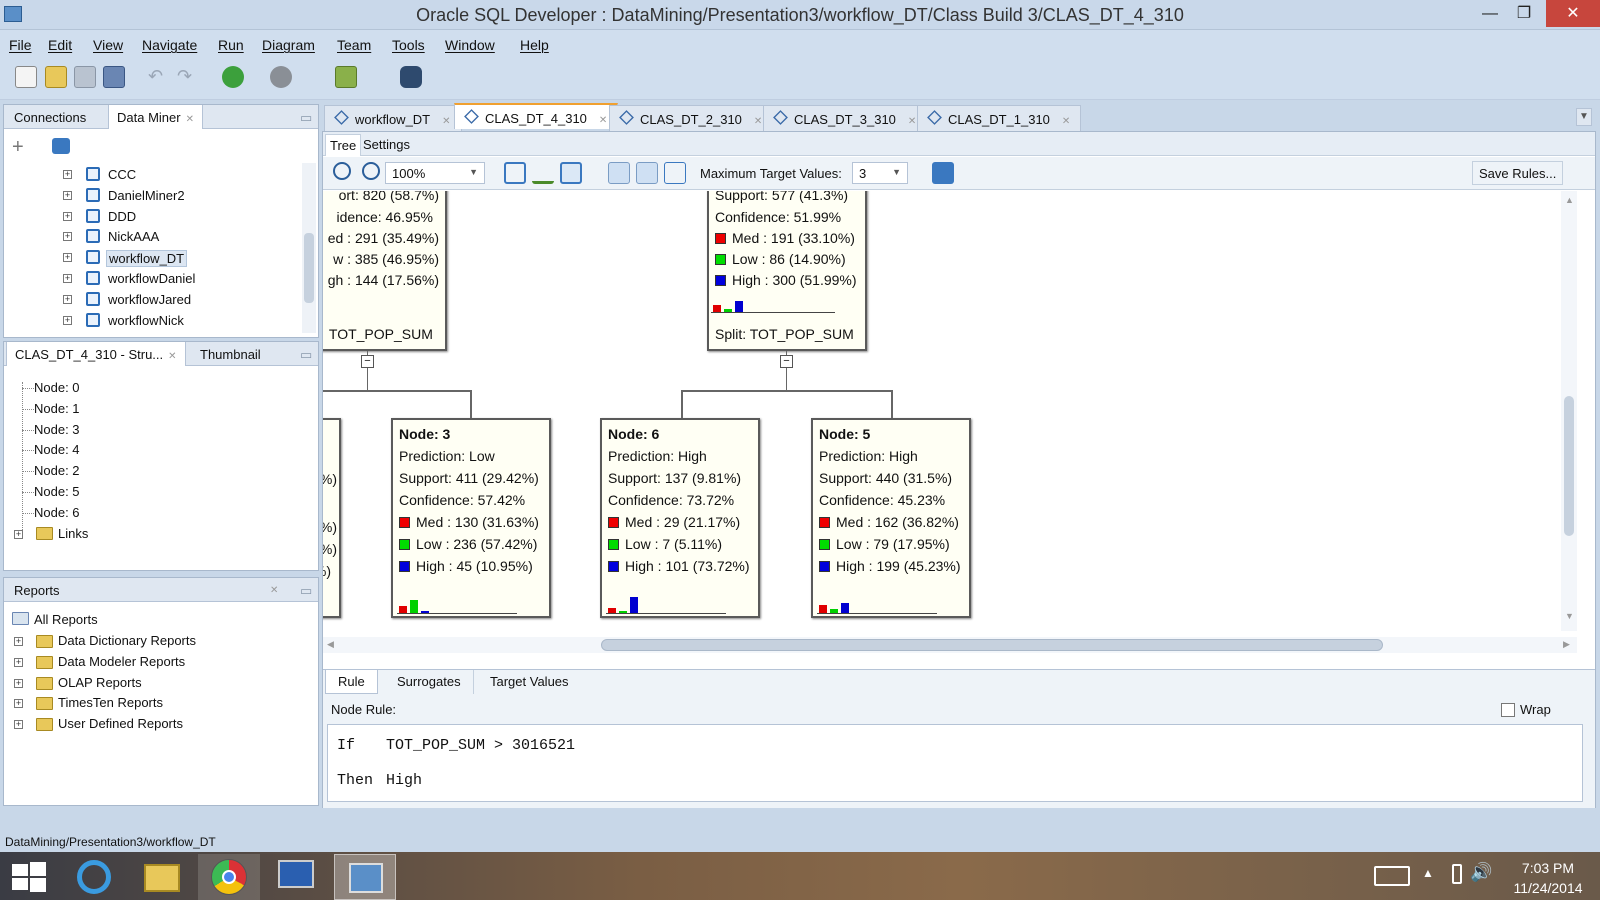 The width and height of the screenshot is (1600, 900). I want to click on scroll-down-icon: ▼, so click(1569, 616).